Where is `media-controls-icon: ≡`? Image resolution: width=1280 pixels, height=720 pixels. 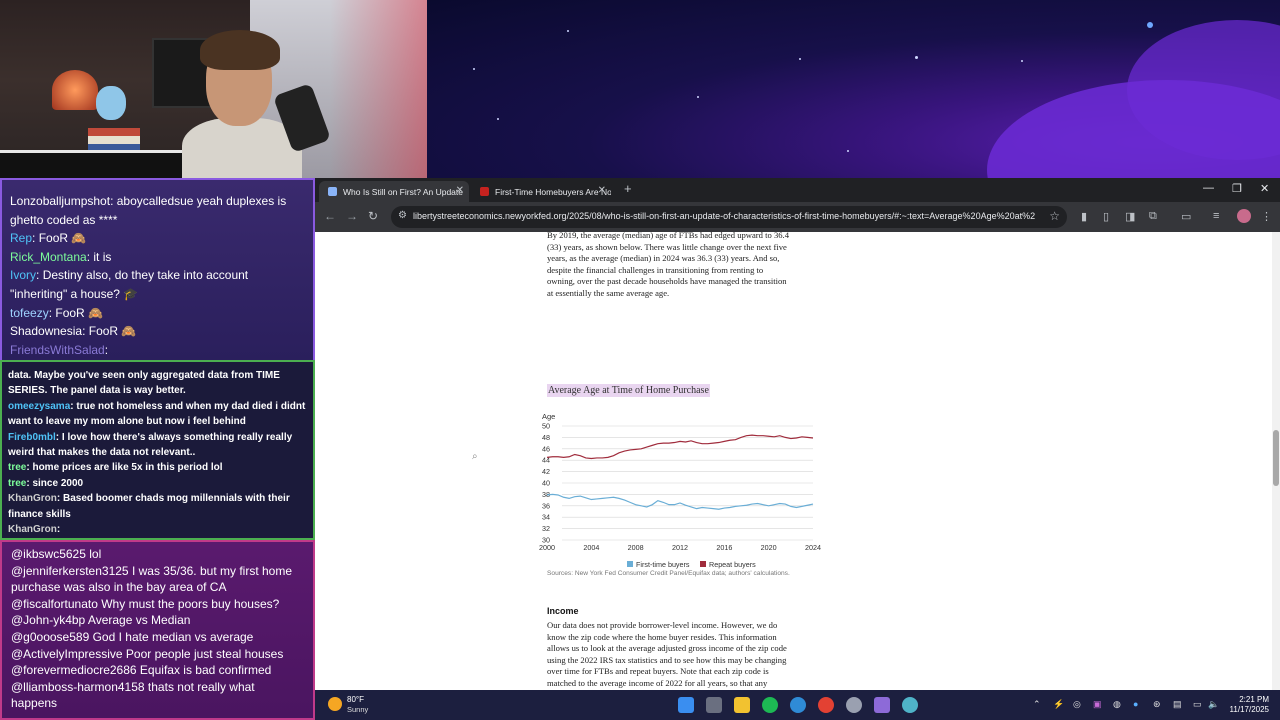 media-controls-icon: ≡ is located at coordinates (1216, 216).